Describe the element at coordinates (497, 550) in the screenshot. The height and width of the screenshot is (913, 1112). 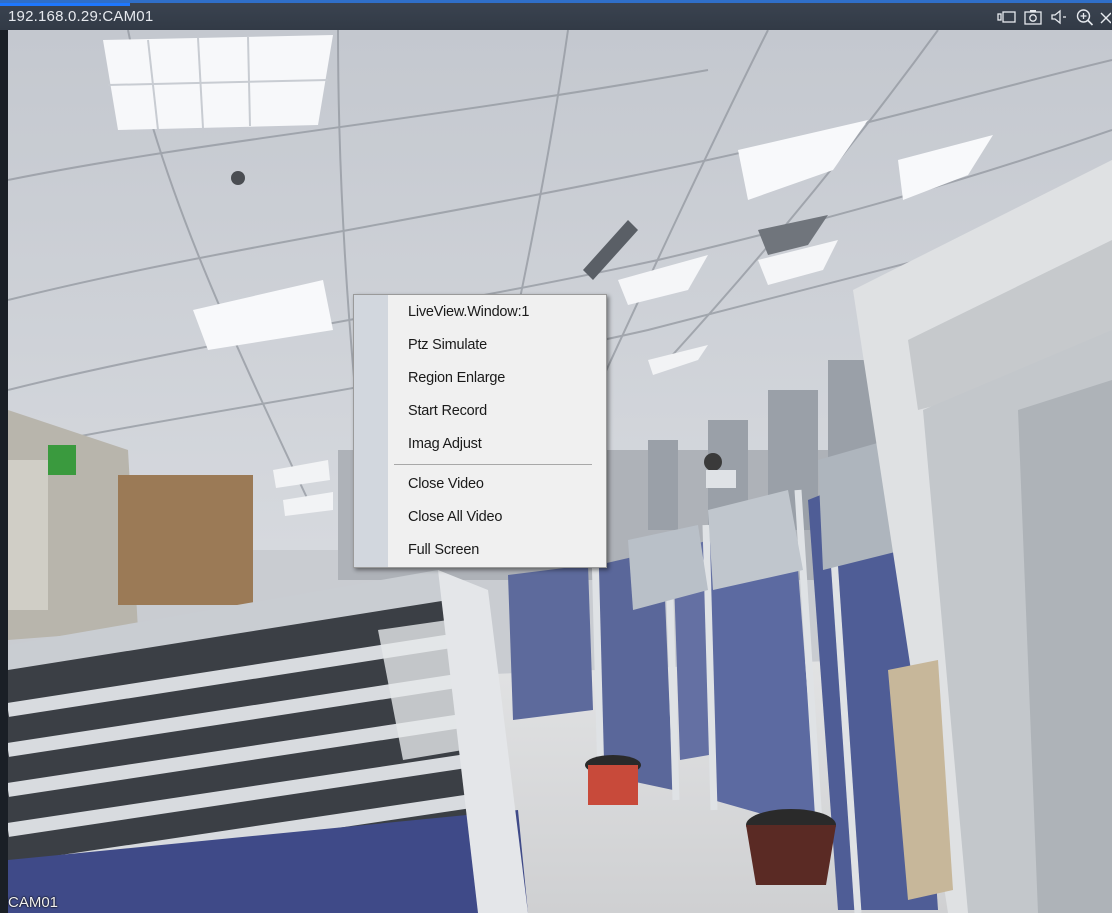
I see `menu-item-full-screen: Full Screen` at that location.